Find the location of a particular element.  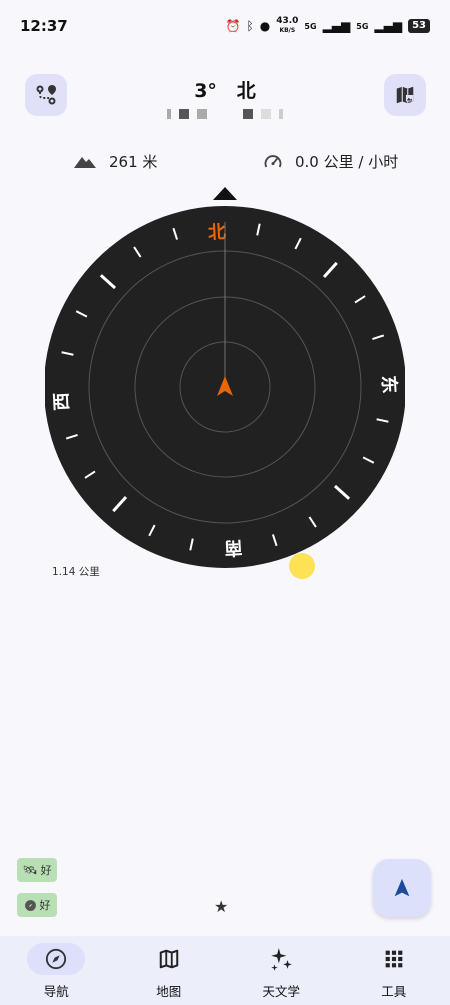

compass-status-chip: 好 is located at coordinates (37, 905).